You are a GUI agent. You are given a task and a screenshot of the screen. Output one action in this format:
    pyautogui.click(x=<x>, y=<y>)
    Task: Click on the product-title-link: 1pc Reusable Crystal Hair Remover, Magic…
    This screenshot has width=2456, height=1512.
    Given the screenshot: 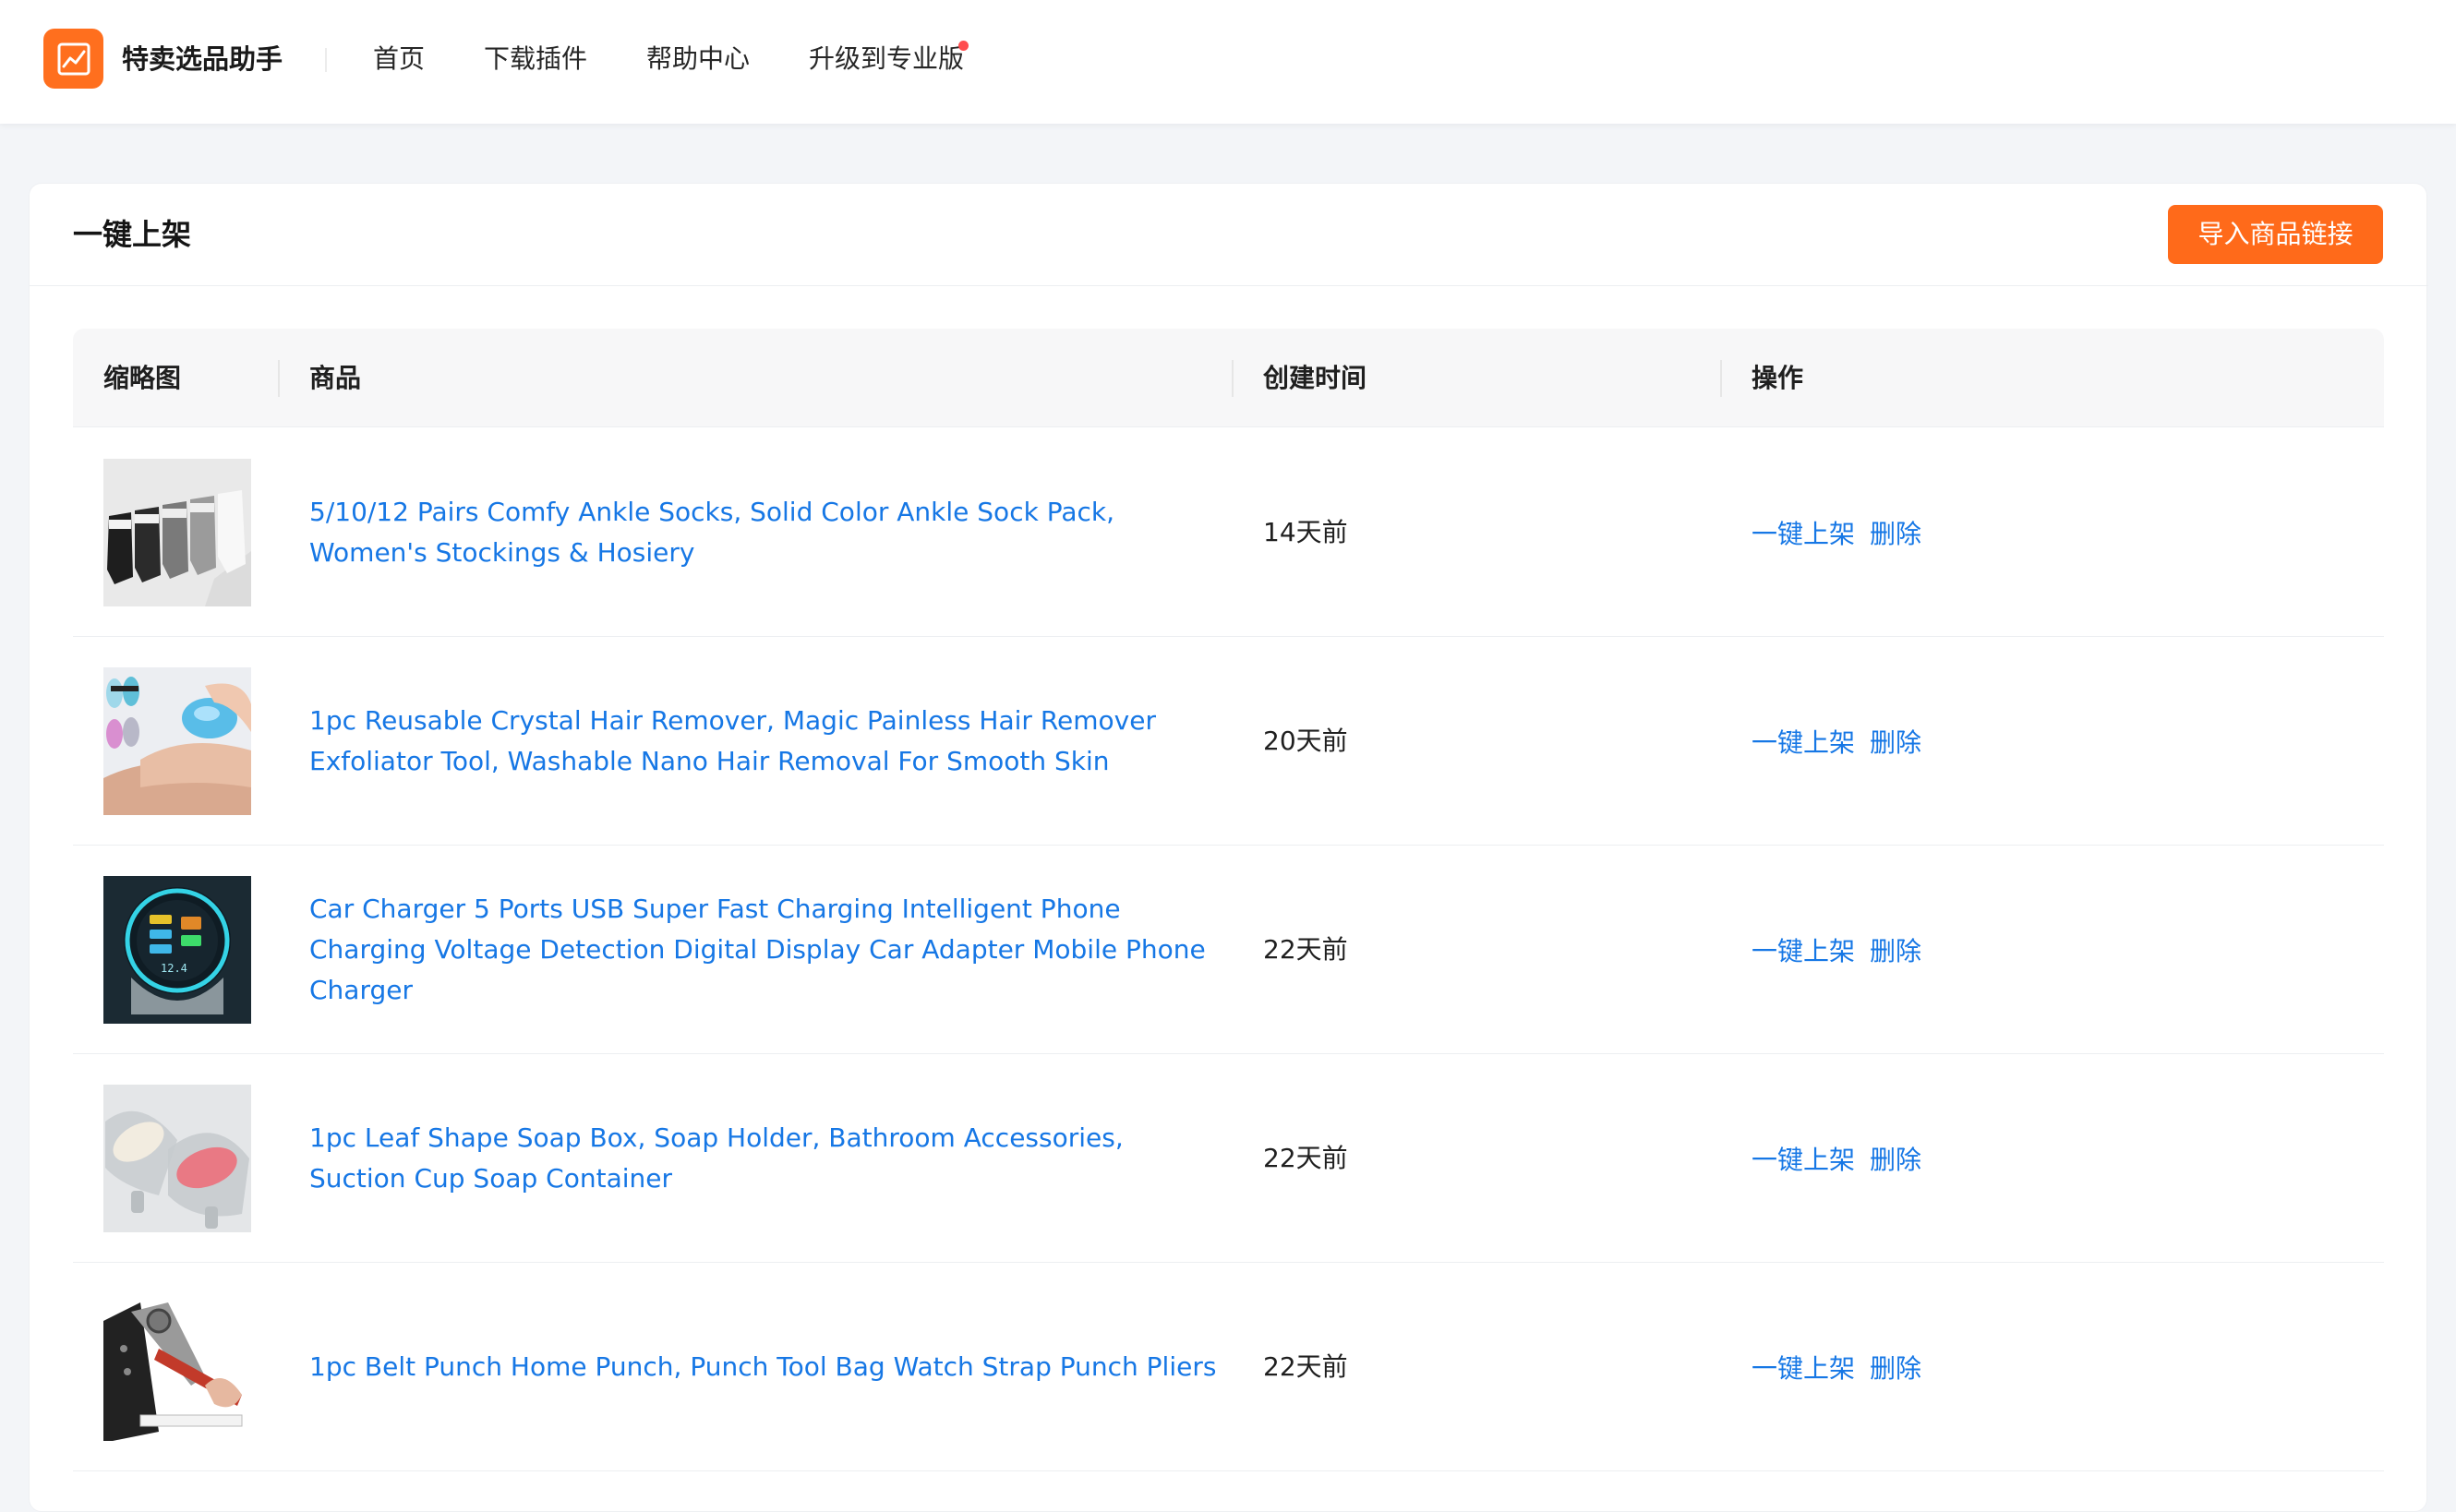 What is the action you would take?
    pyautogui.click(x=766, y=741)
    